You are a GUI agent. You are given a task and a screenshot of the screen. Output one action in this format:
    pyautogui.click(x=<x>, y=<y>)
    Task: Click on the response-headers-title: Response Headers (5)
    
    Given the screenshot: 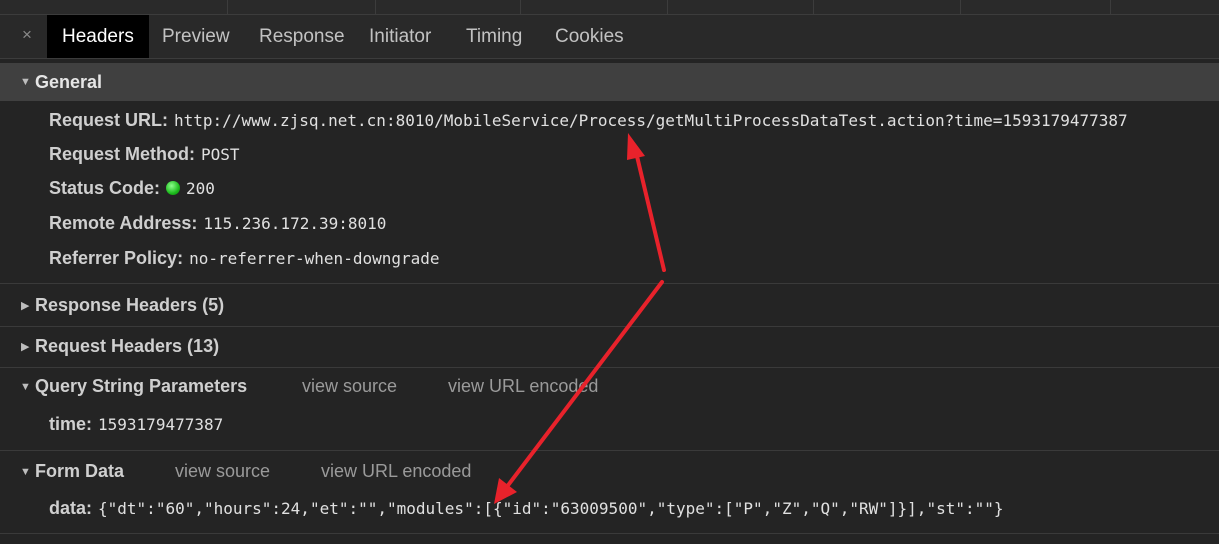 What is the action you would take?
    pyautogui.click(x=130, y=305)
    